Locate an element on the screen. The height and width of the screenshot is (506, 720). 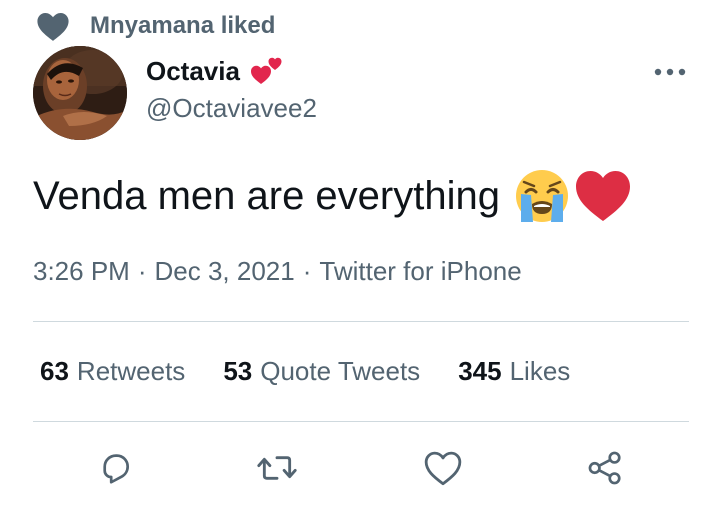
loudly-crying-face-emoji is located at coordinates (541, 196).